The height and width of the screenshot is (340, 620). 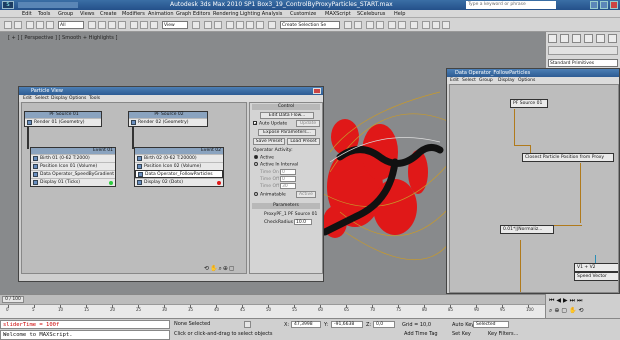 I want to click on auto-update-checkbox: ✓Auto Update, so click(x=270, y=124).